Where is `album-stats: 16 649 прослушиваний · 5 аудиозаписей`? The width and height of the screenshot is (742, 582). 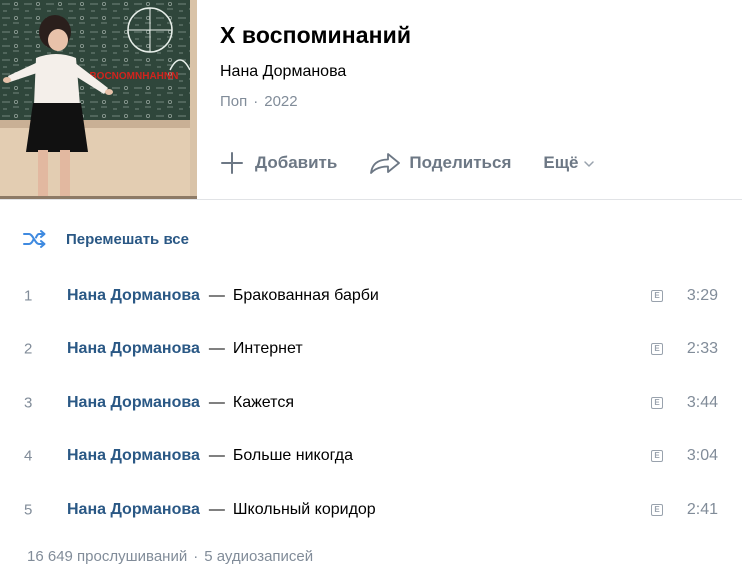
album-stats: 16 649 прослушиваний · 5 аудиозаписей is located at coordinates (170, 556).